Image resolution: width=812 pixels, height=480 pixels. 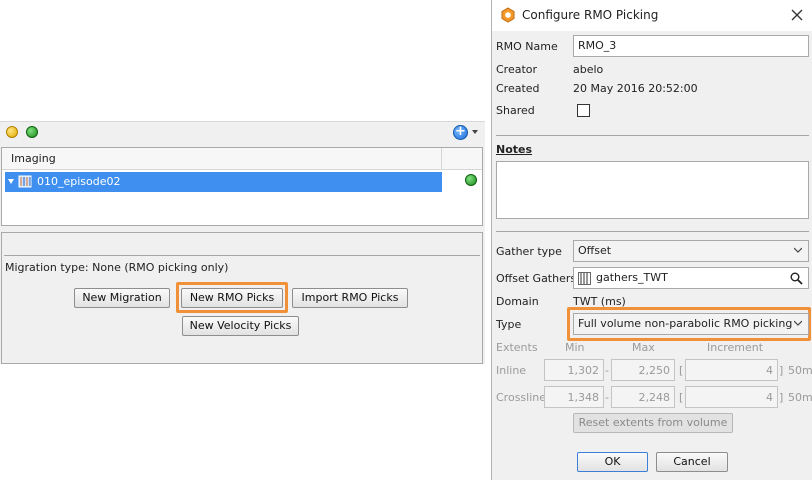 What do you see at coordinates (653, 423) in the screenshot?
I see `reset-extents-button: Reset extents from volume` at bounding box center [653, 423].